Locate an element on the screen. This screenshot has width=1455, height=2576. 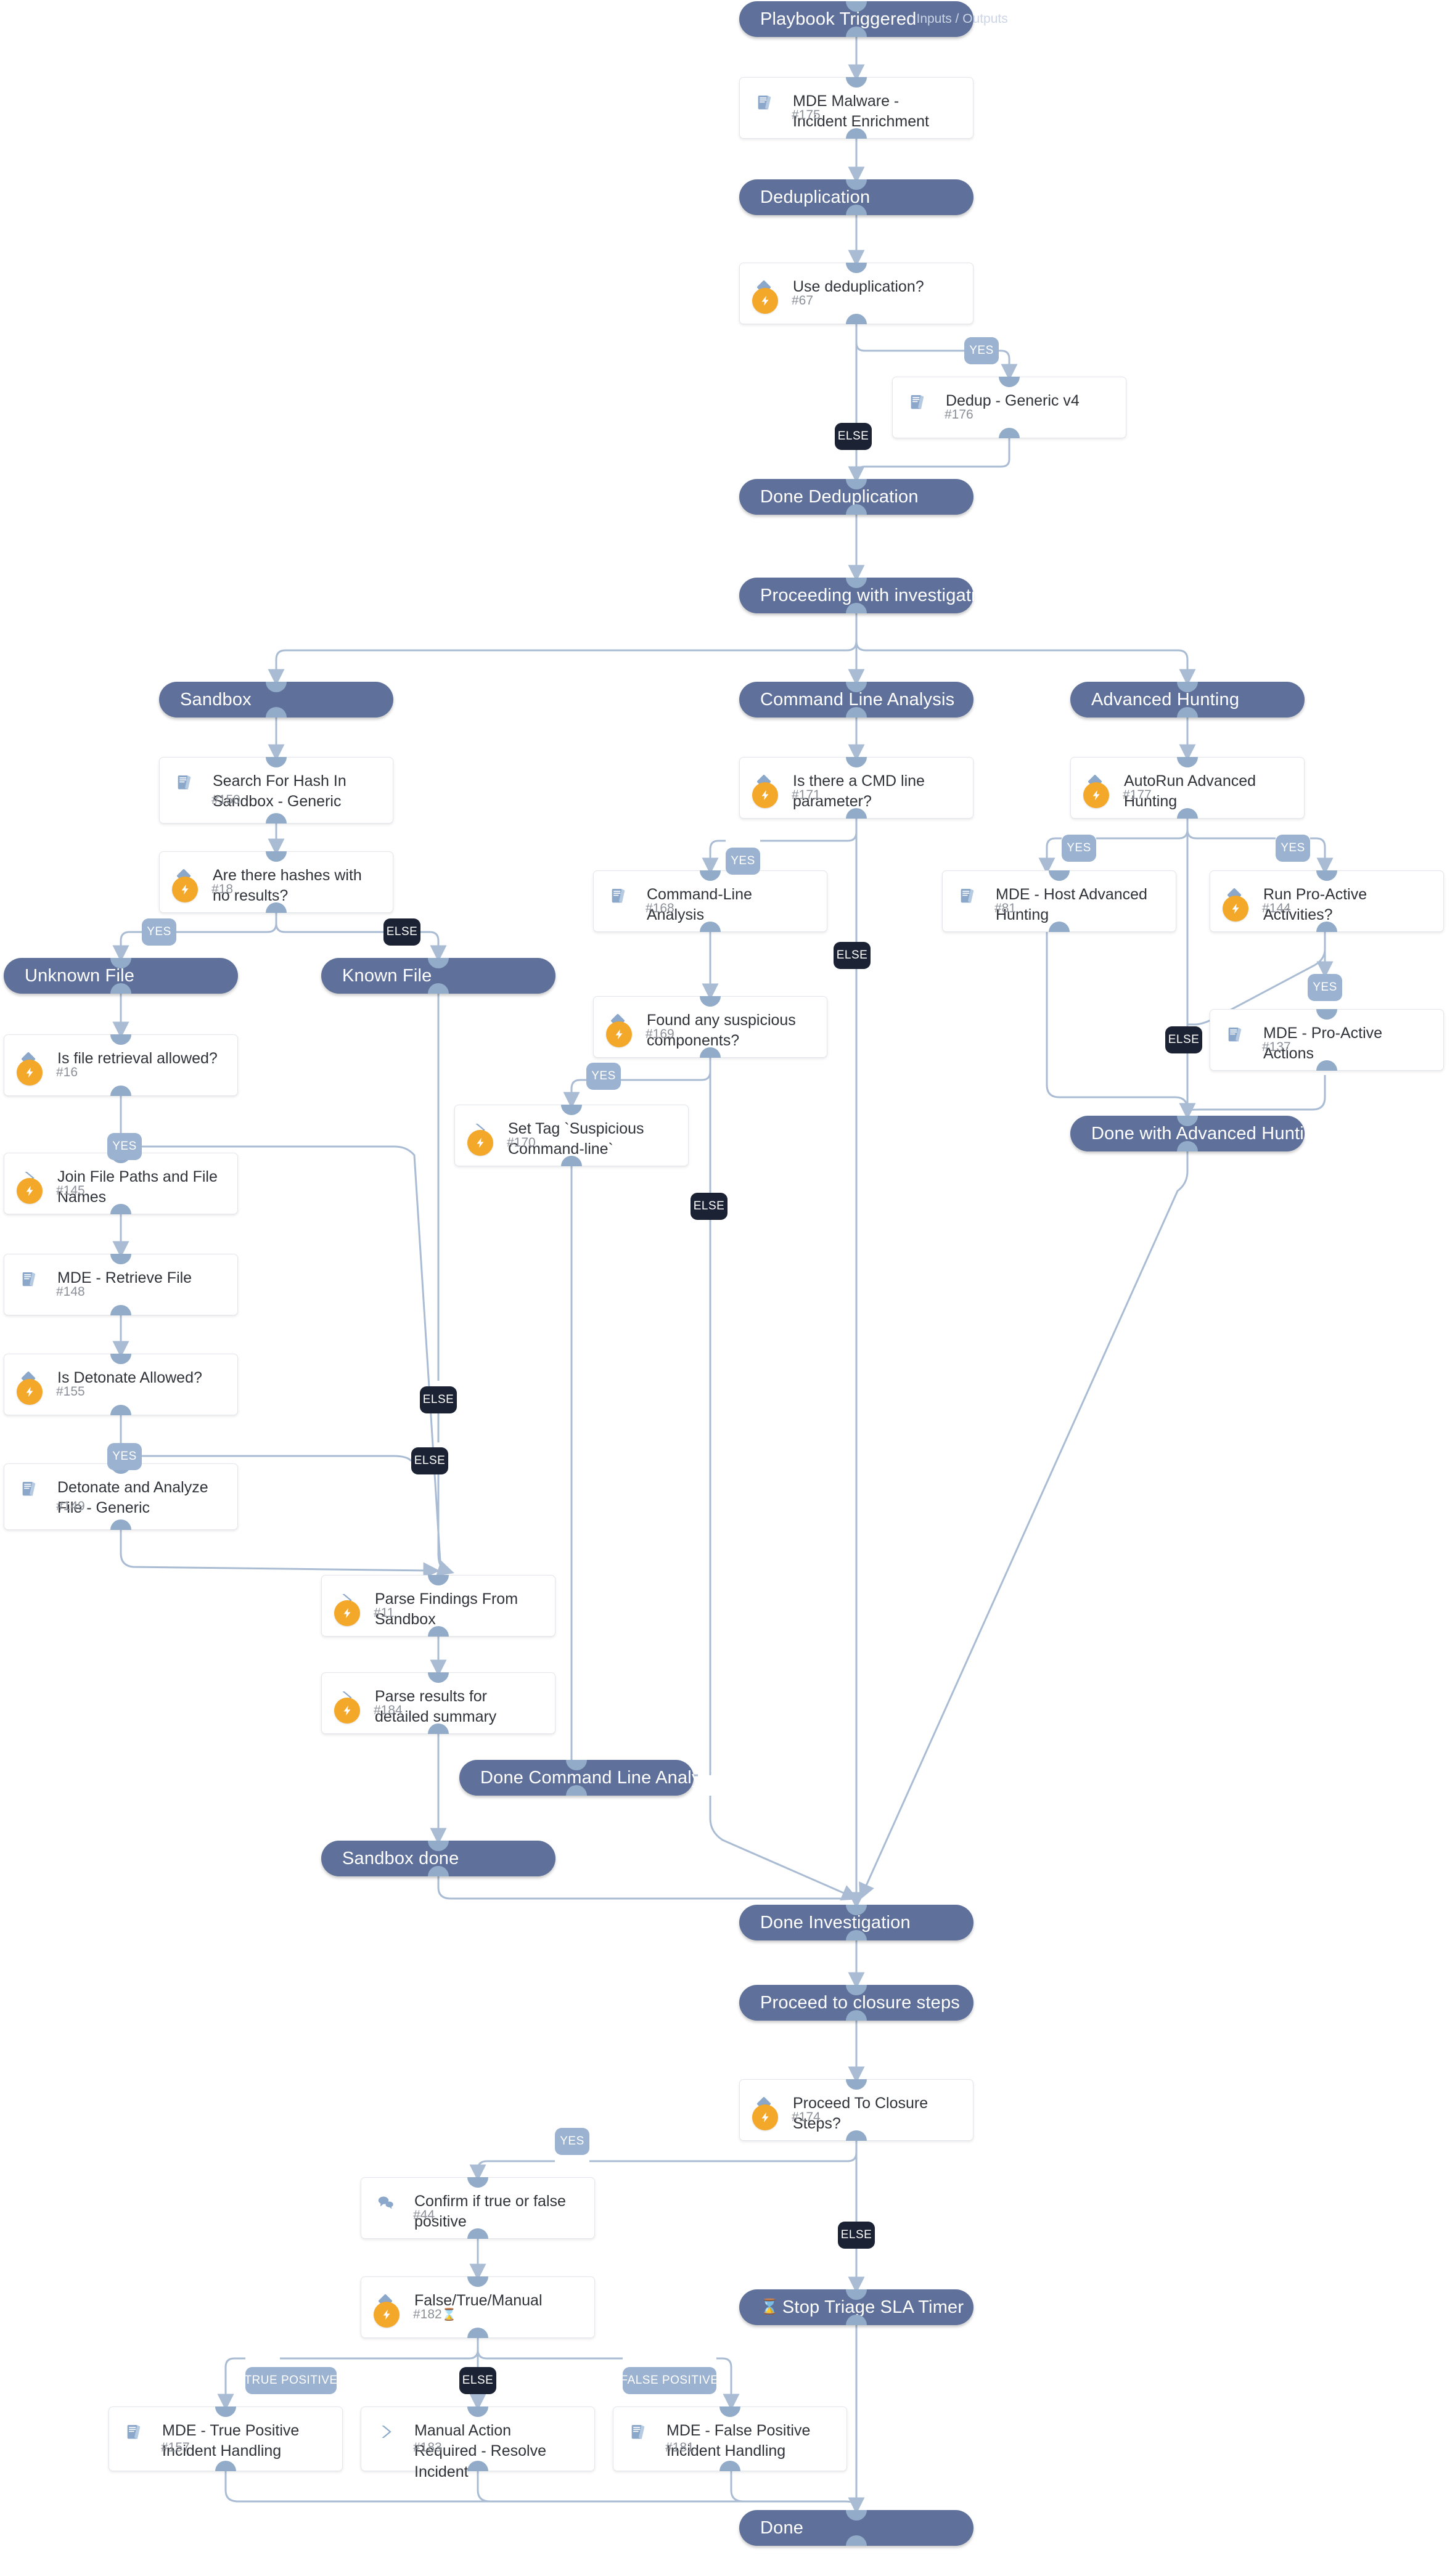
task-card-id: #145 is located at coordinates (70, 1191).